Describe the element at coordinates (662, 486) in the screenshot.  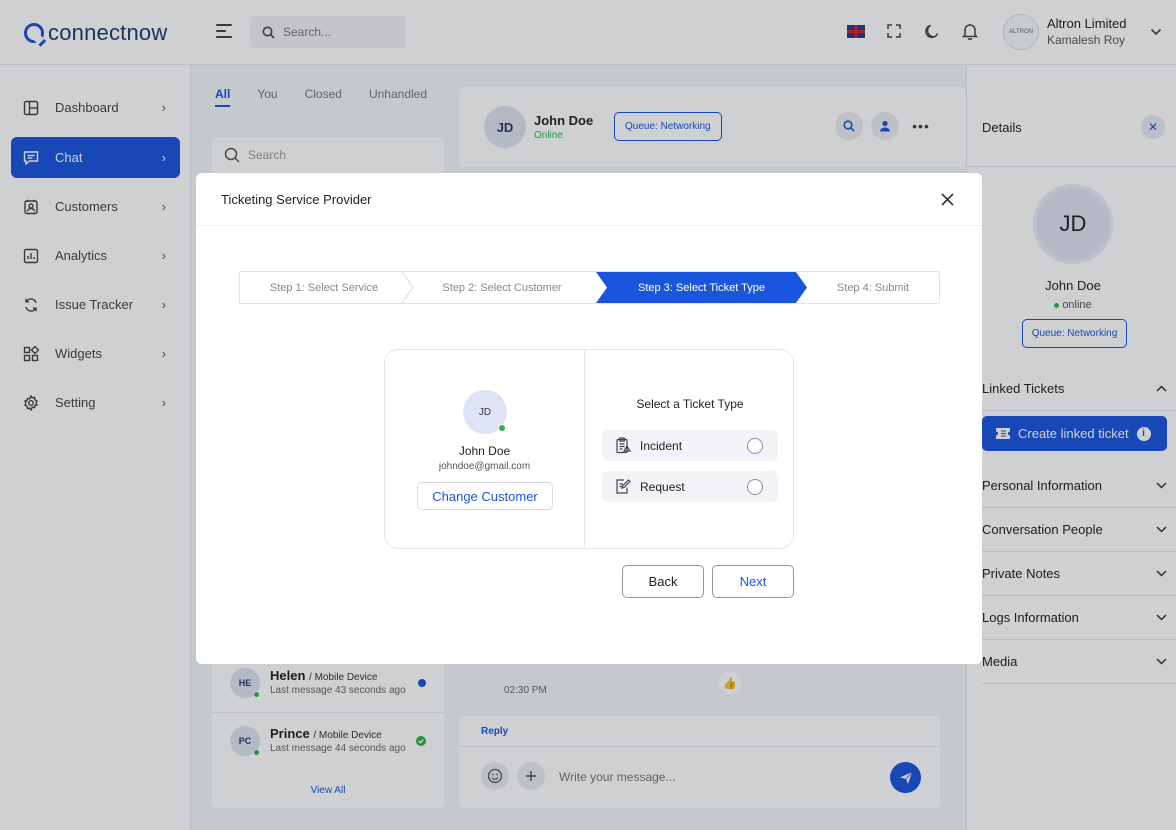
I see `ticket-type-label: Request` at that location.